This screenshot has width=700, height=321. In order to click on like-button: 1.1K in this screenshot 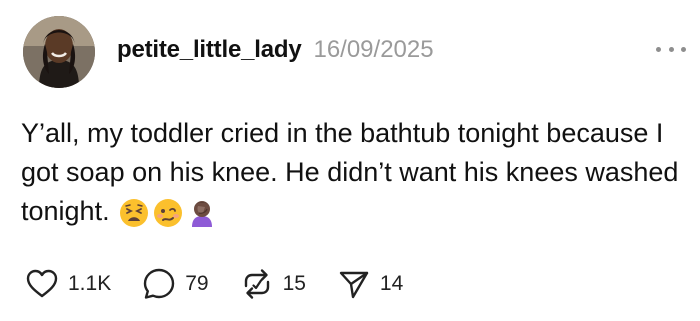, I will do `click(67, 284)`.